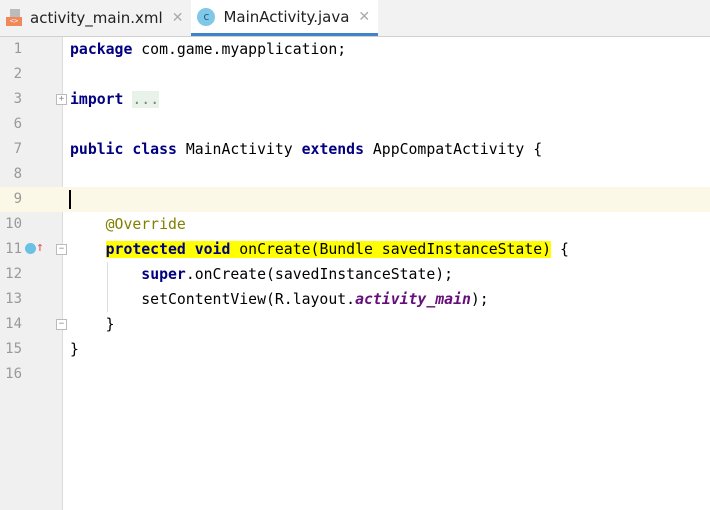 This screenshot has height=510, width=710. Describe the element at coordinates (355, 74) in the screenshot. I see `code-line: 2` at that location.